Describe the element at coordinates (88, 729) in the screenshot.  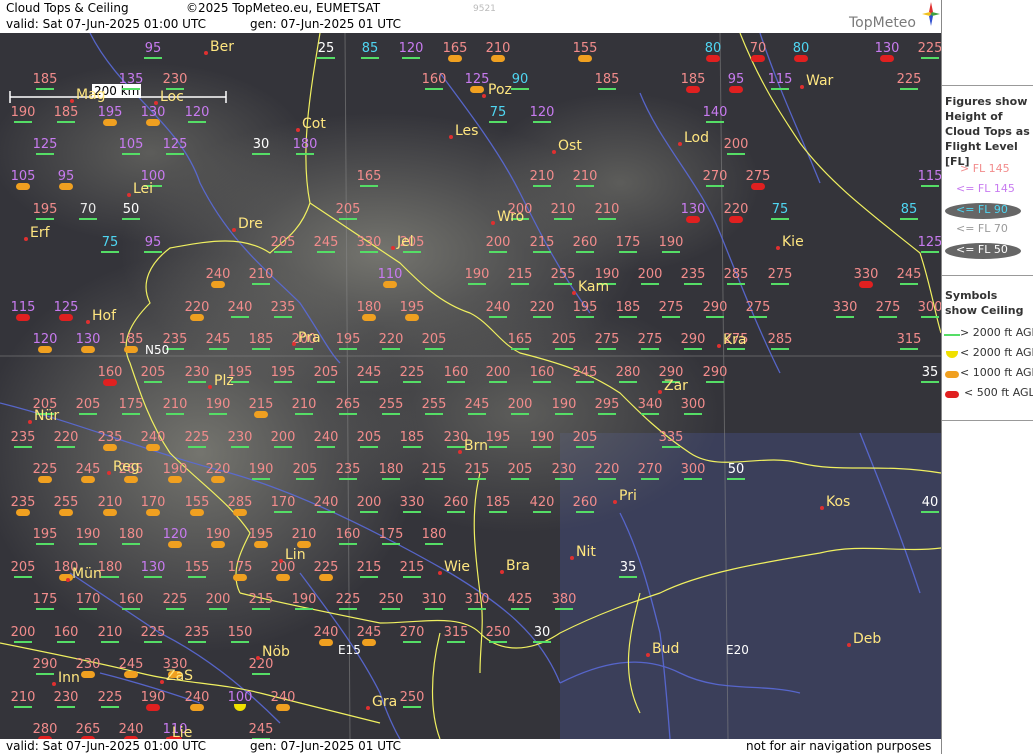
I see `cloud-top-value: 265` at that location.